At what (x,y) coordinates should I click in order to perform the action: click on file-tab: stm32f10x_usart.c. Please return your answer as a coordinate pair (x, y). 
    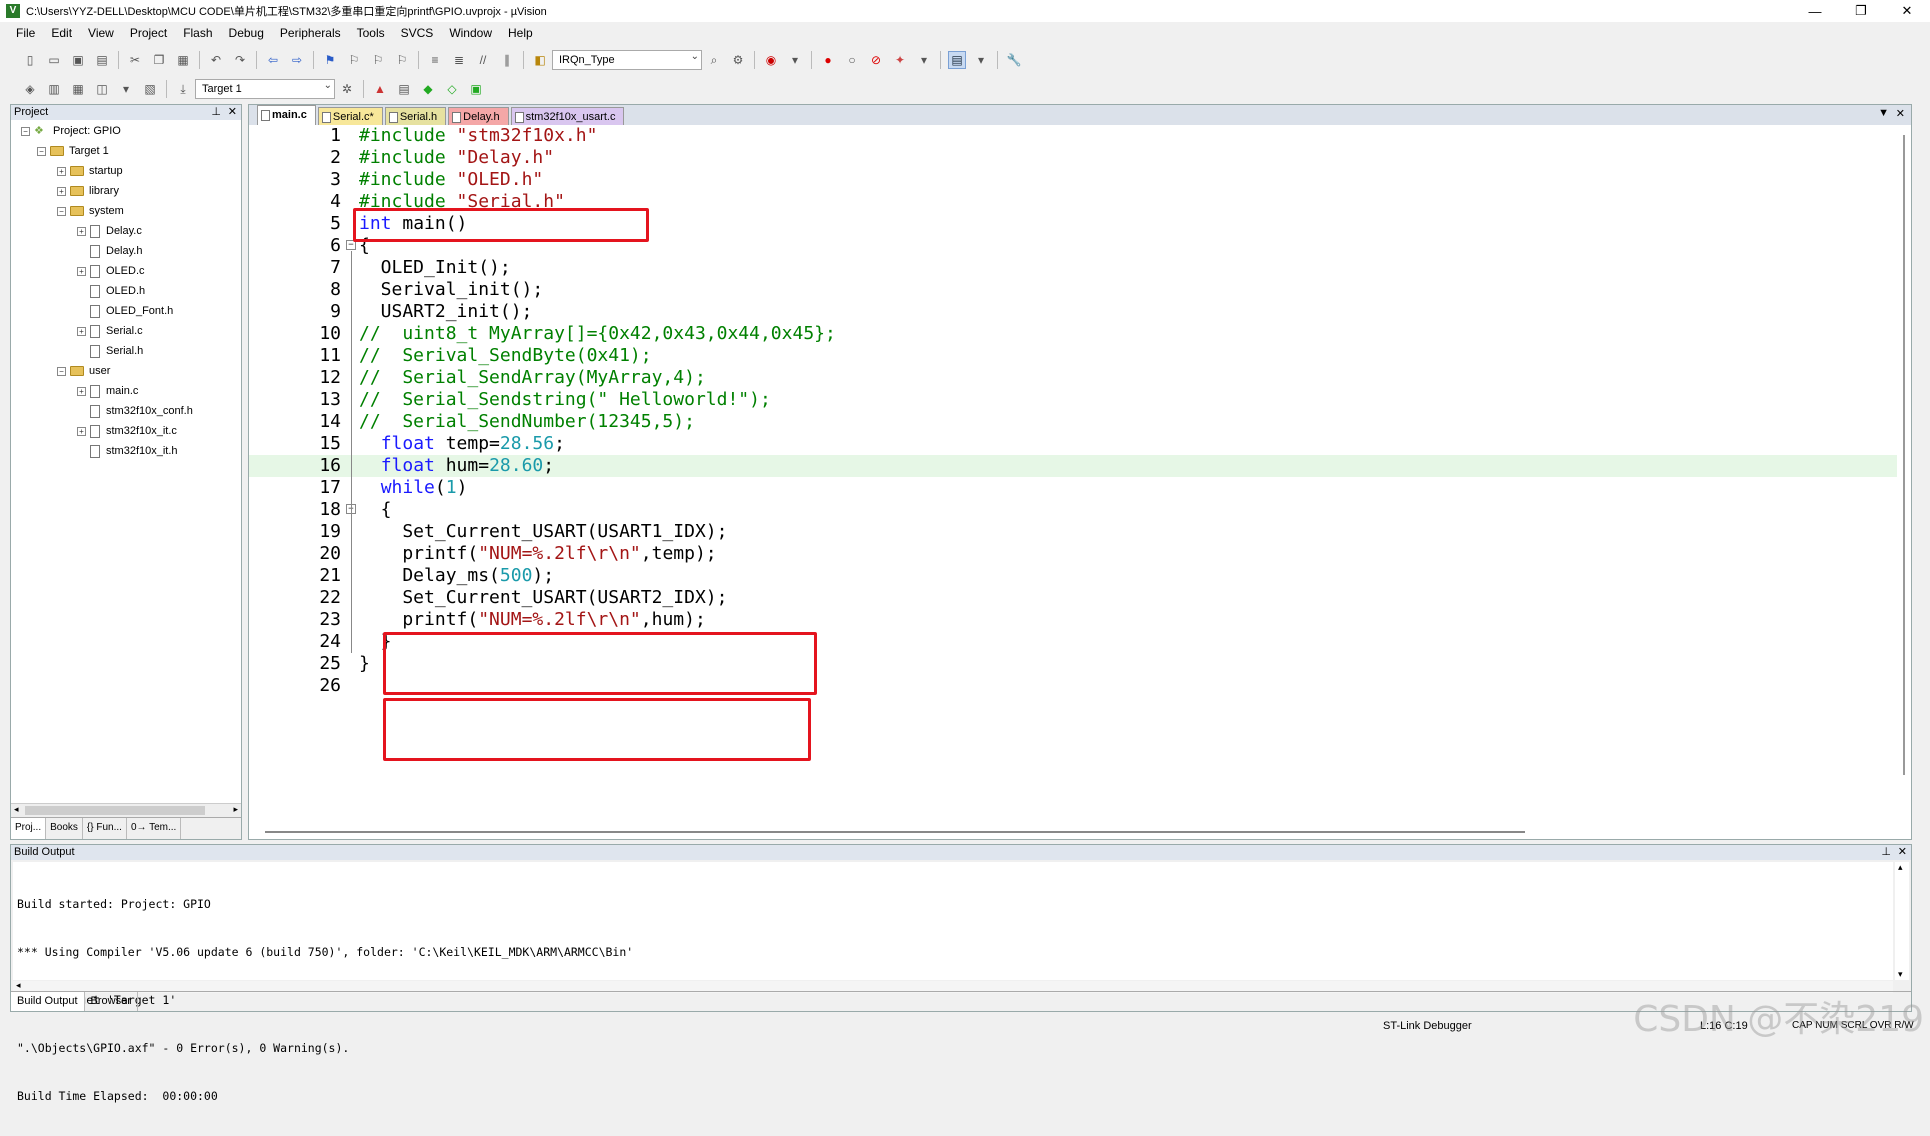
    Looking at the image, I should click on (567, 116).